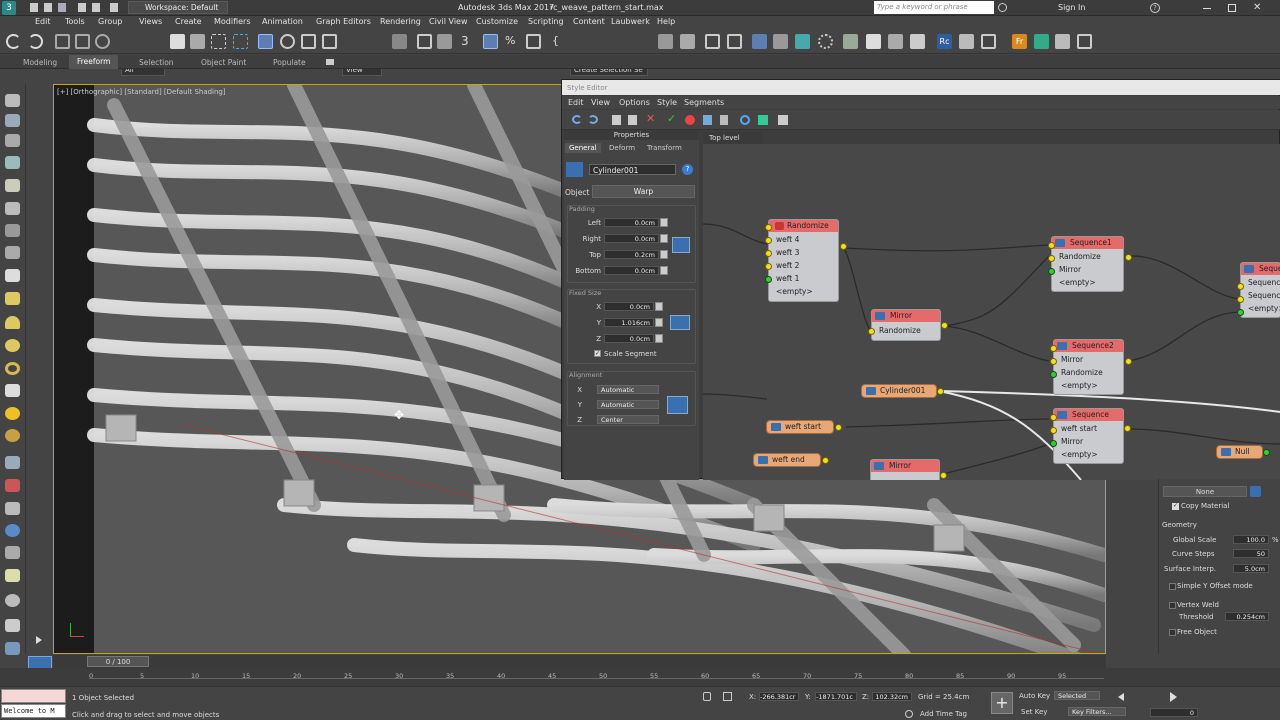 The height and width of the screenshot is (720, 1280). Describe the element at coordinates (616, 120) in the screenshot. I see `se-copy-icon` at that location.